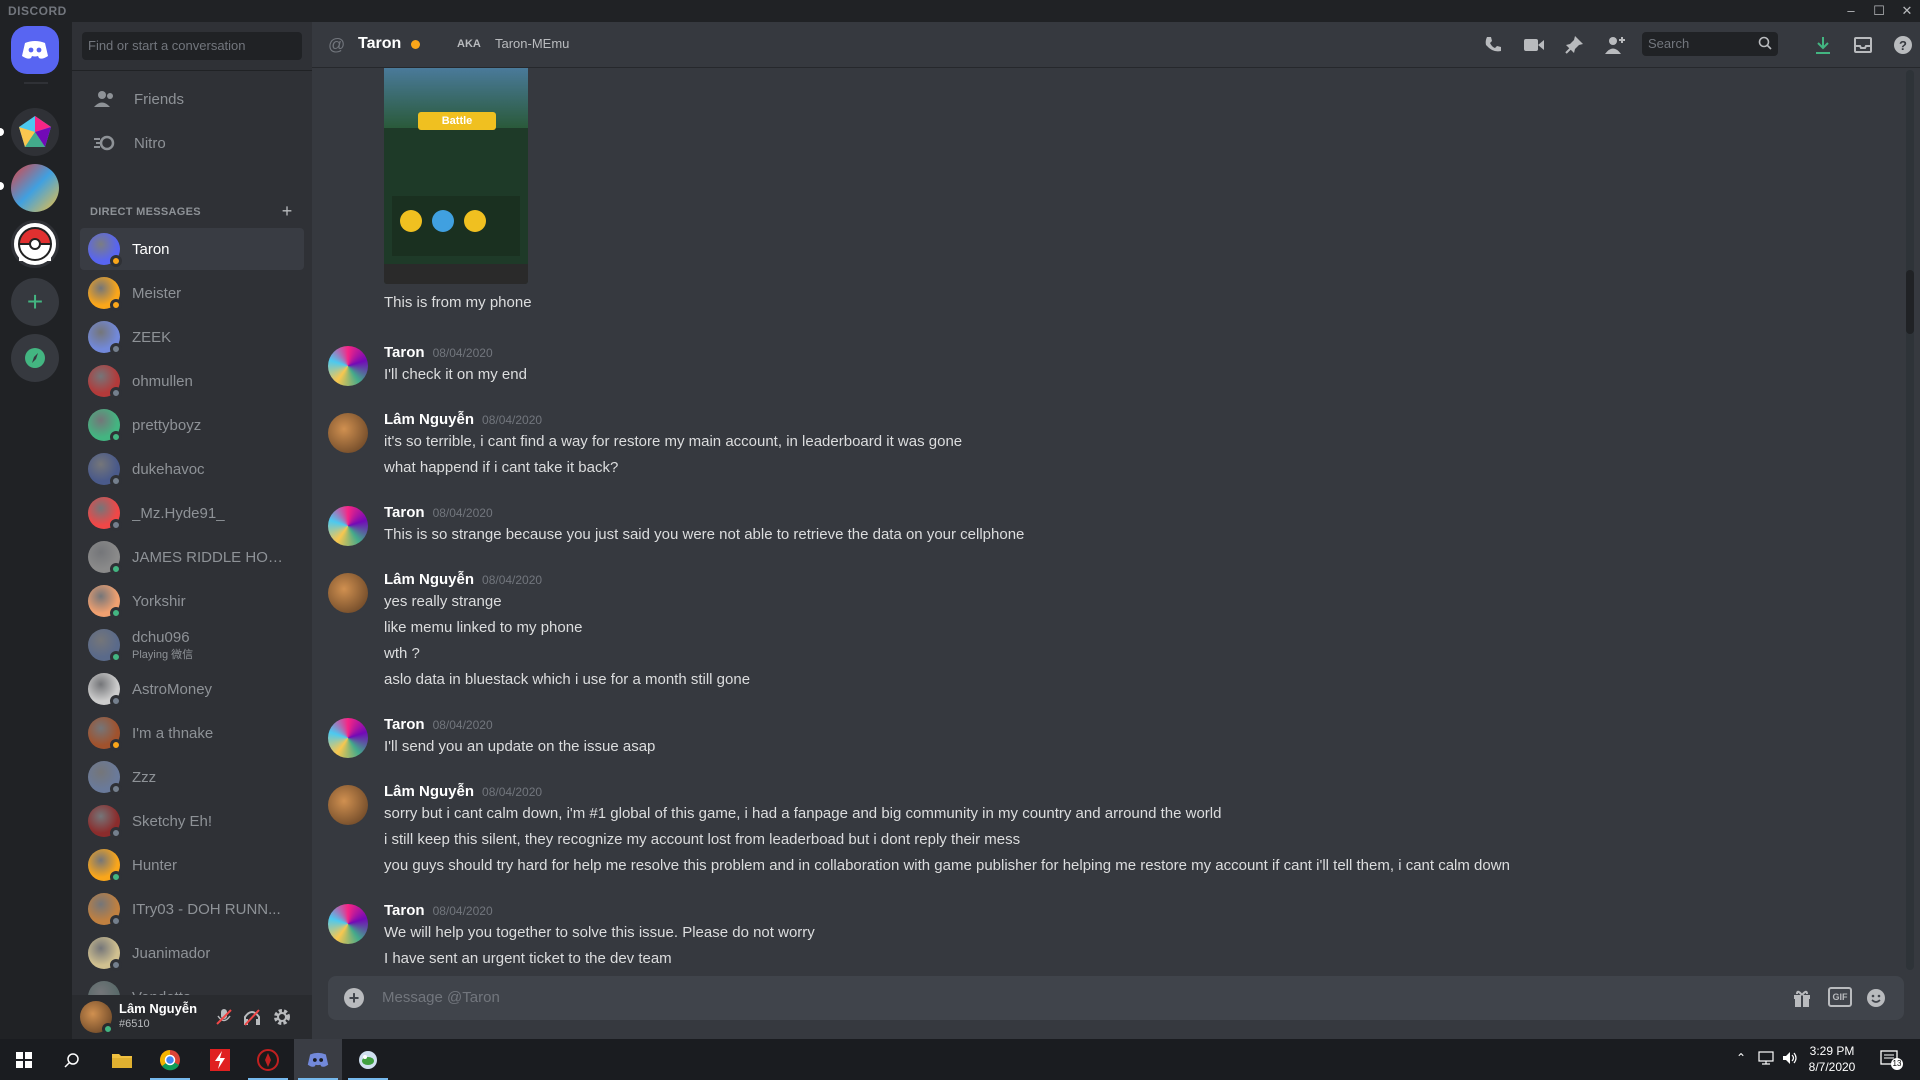 Image resolution: width=1920 pixels, height=1080 pixels. Describe the element at coordinates (224, 1019) in the screenshot. I see `mute-button` at that location.